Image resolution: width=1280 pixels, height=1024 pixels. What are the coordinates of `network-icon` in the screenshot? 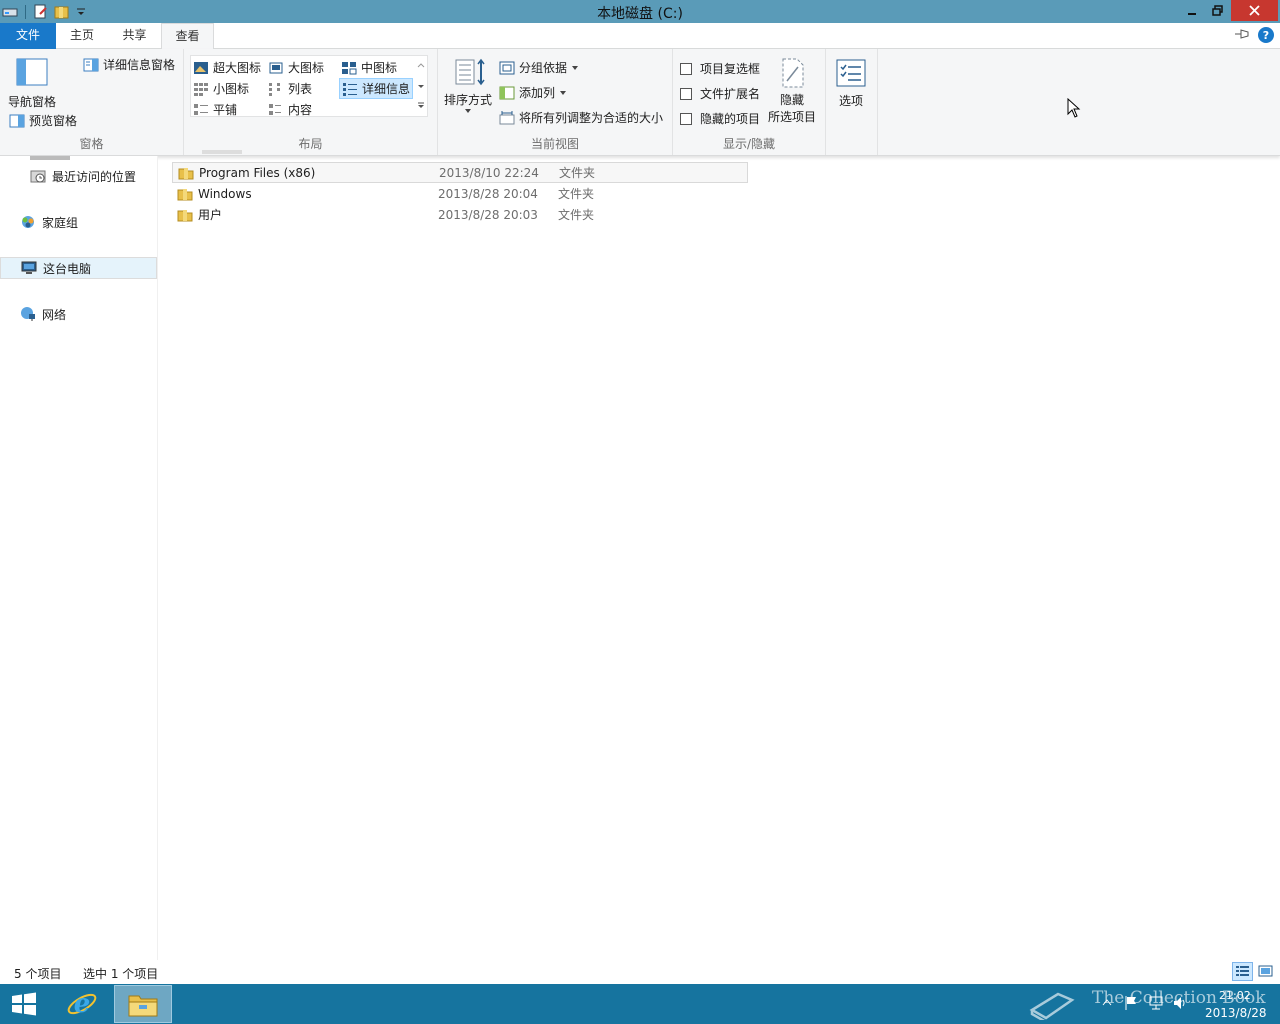 It's located at (28, 314).